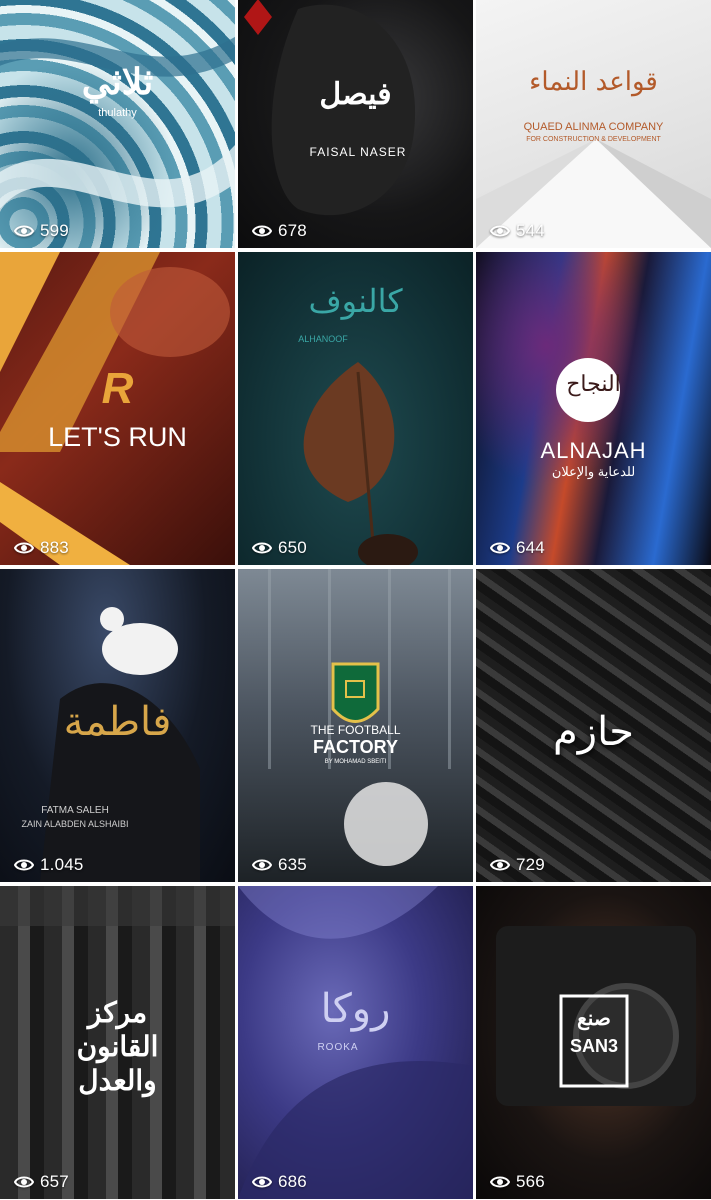 This screenshot has height=1200, width=711. I want to click on view-count-value: 657, so click(54, 1181).